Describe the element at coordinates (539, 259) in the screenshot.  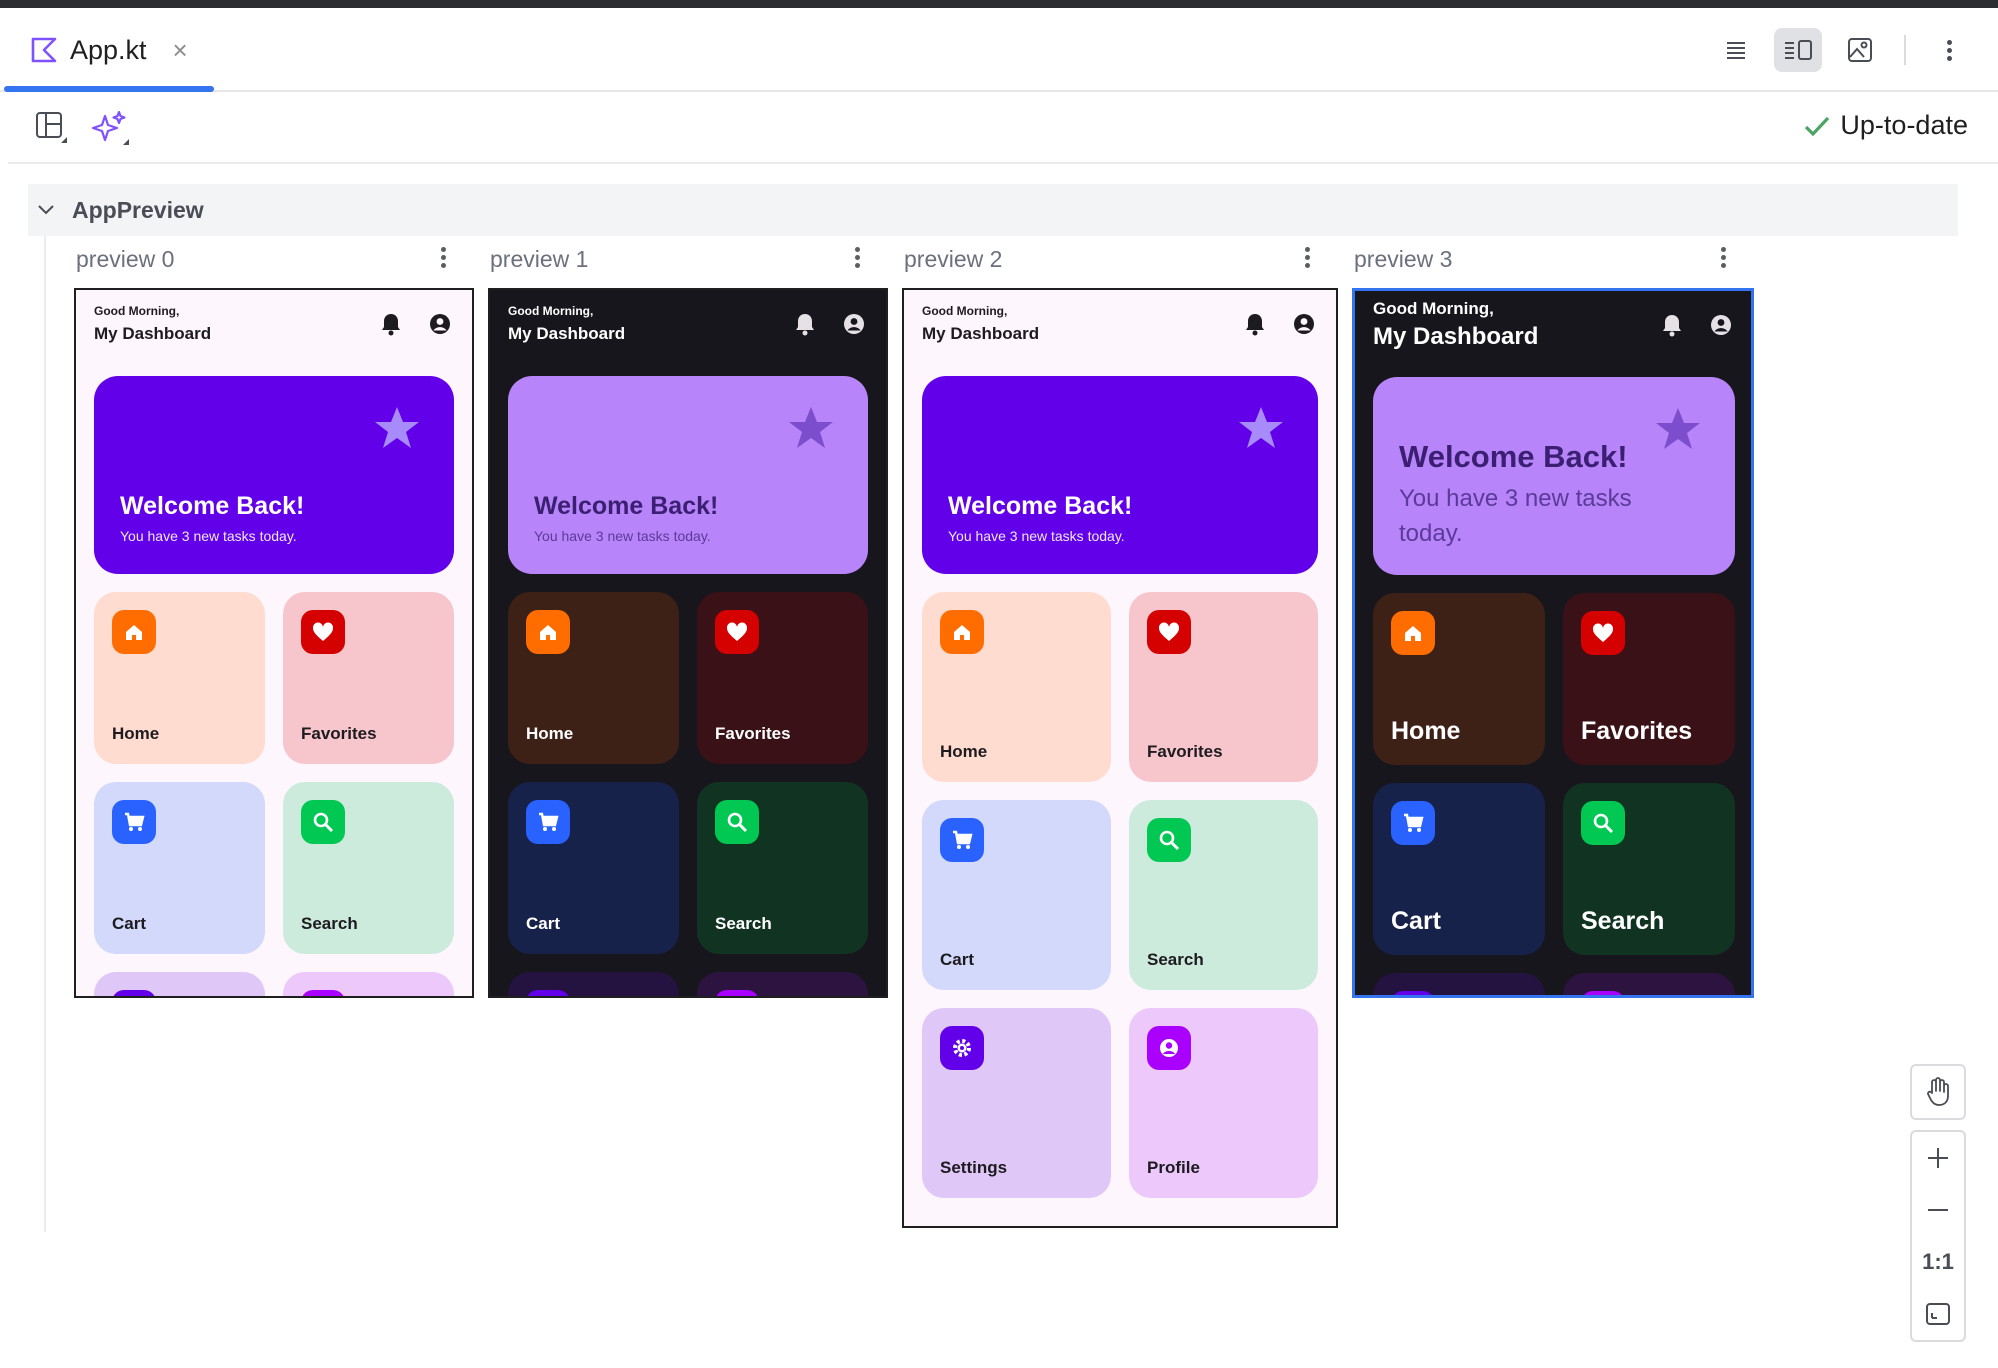
I see `preview-label: preview 1` at that location.